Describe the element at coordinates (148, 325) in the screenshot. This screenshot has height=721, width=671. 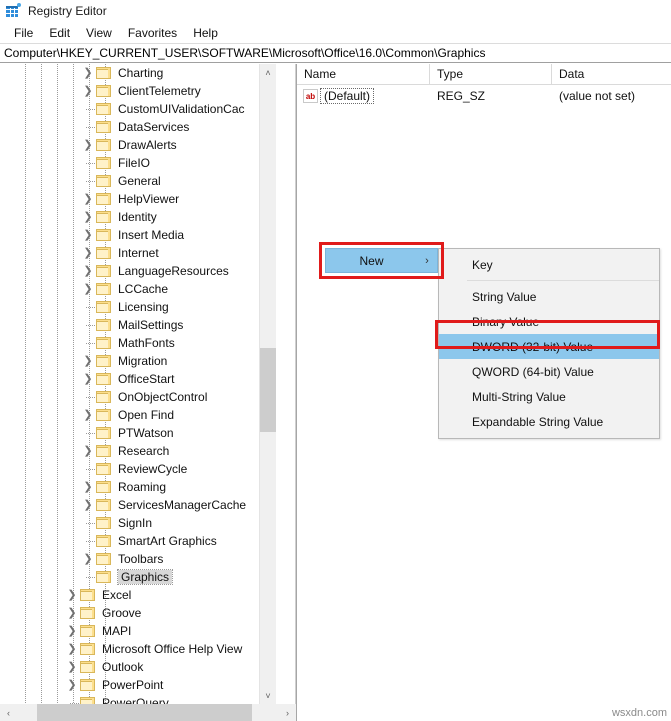
I see `tree-item: MailSettings` at that location.